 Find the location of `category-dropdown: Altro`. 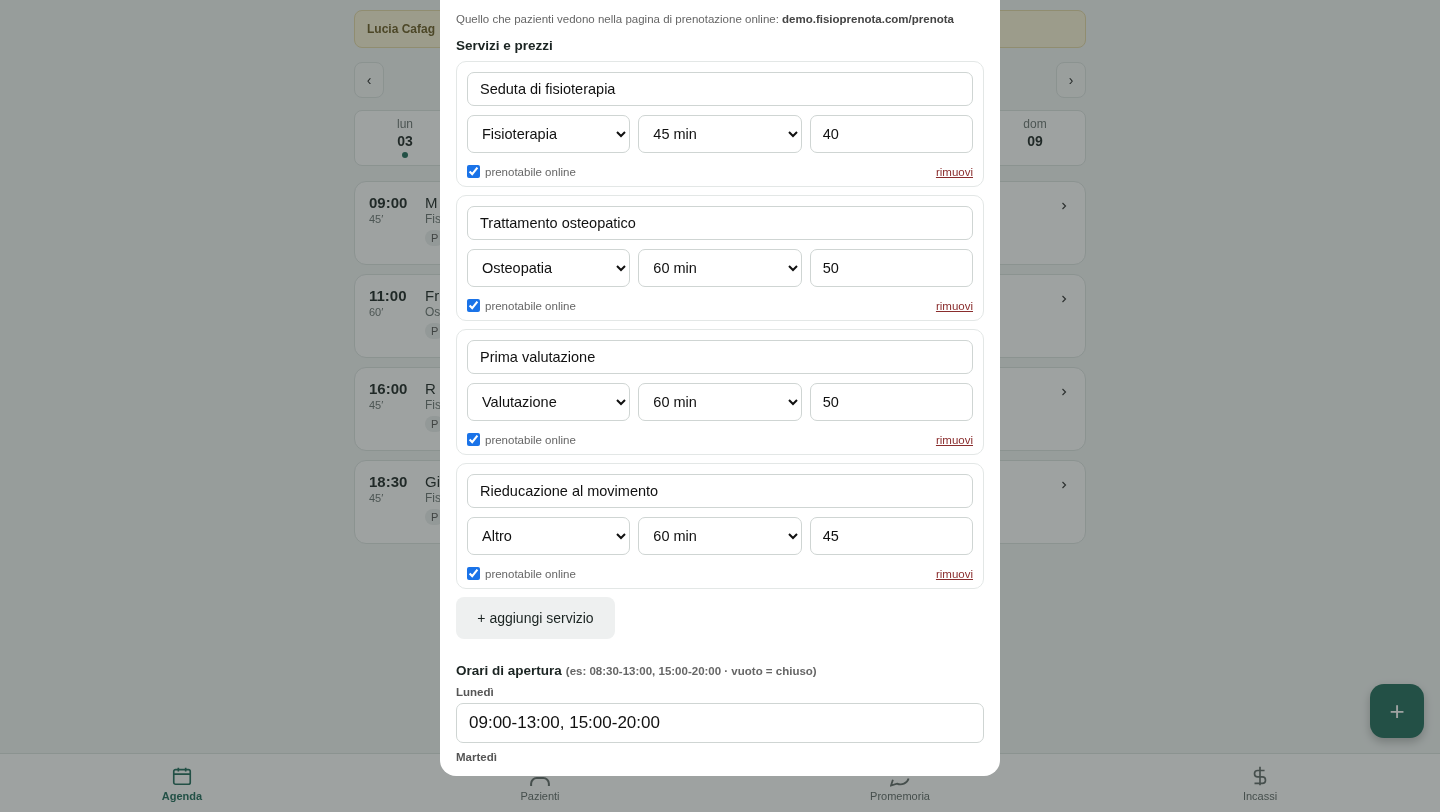

category-dropdown: Altro is located at coordinates (549, 536).